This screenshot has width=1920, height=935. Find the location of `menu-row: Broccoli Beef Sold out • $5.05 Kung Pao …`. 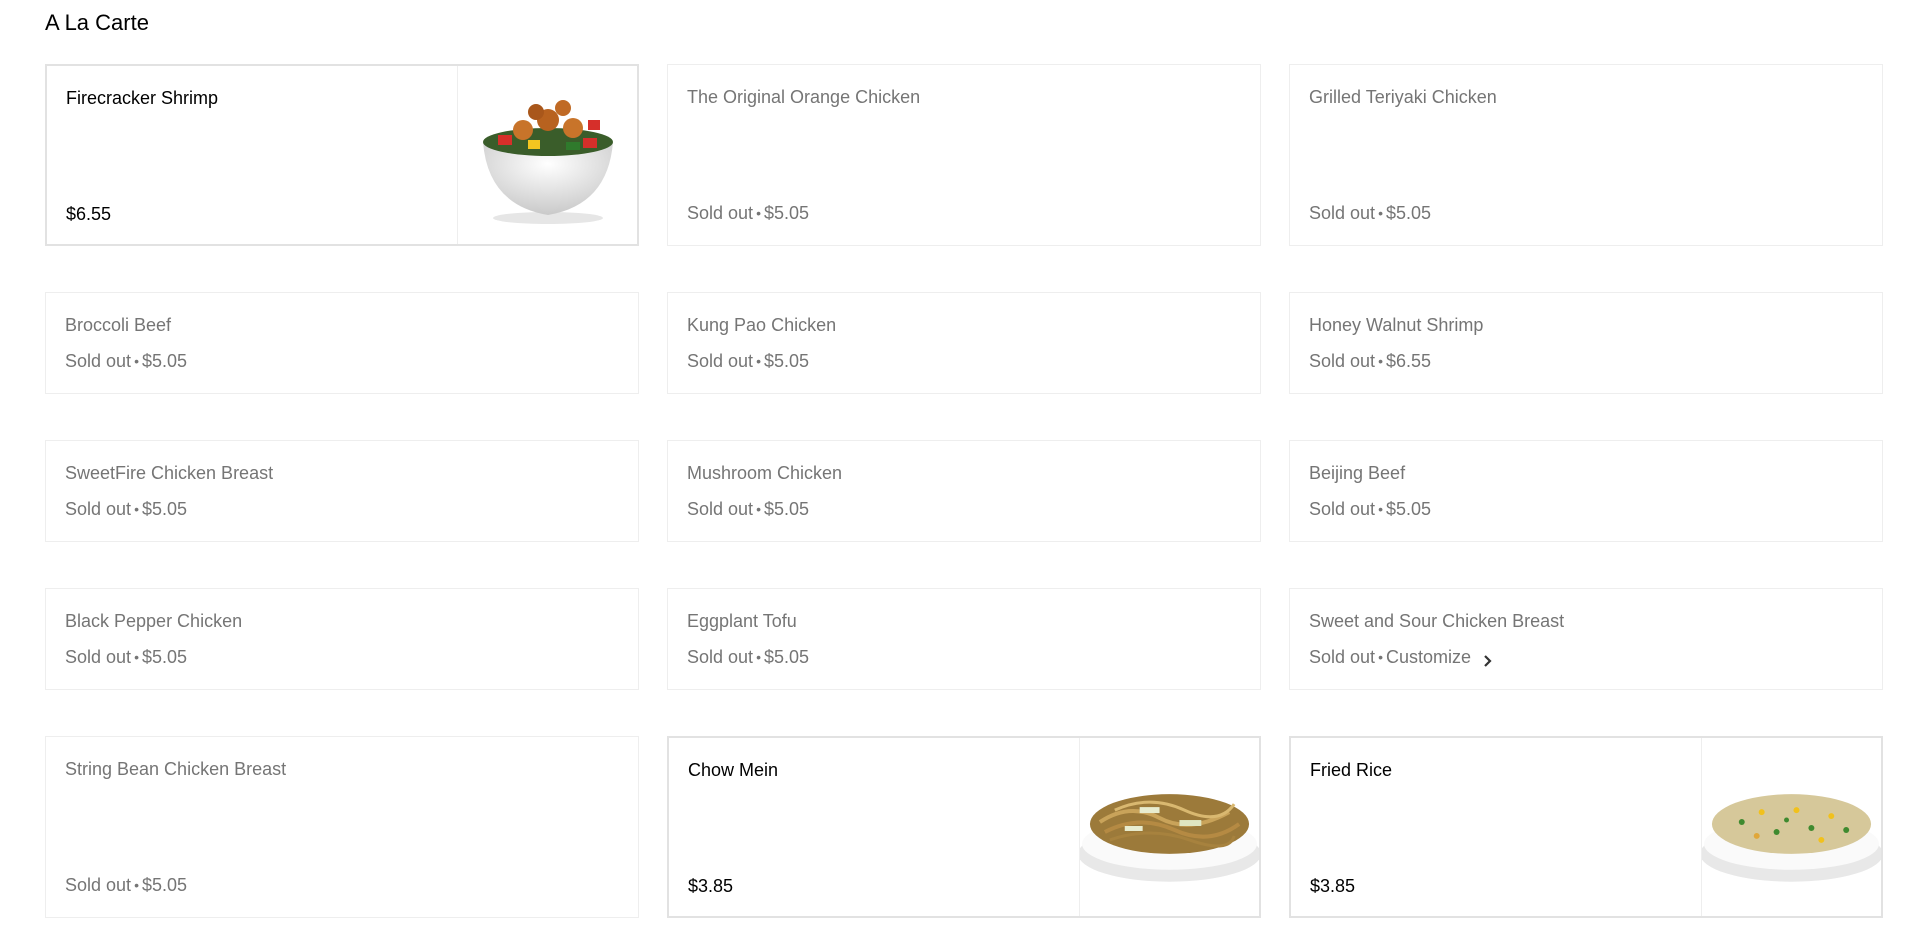

menu-row: Broccoli Beef Sold out • $5.05 Kung Pao … is located at coordinates (965, 343).